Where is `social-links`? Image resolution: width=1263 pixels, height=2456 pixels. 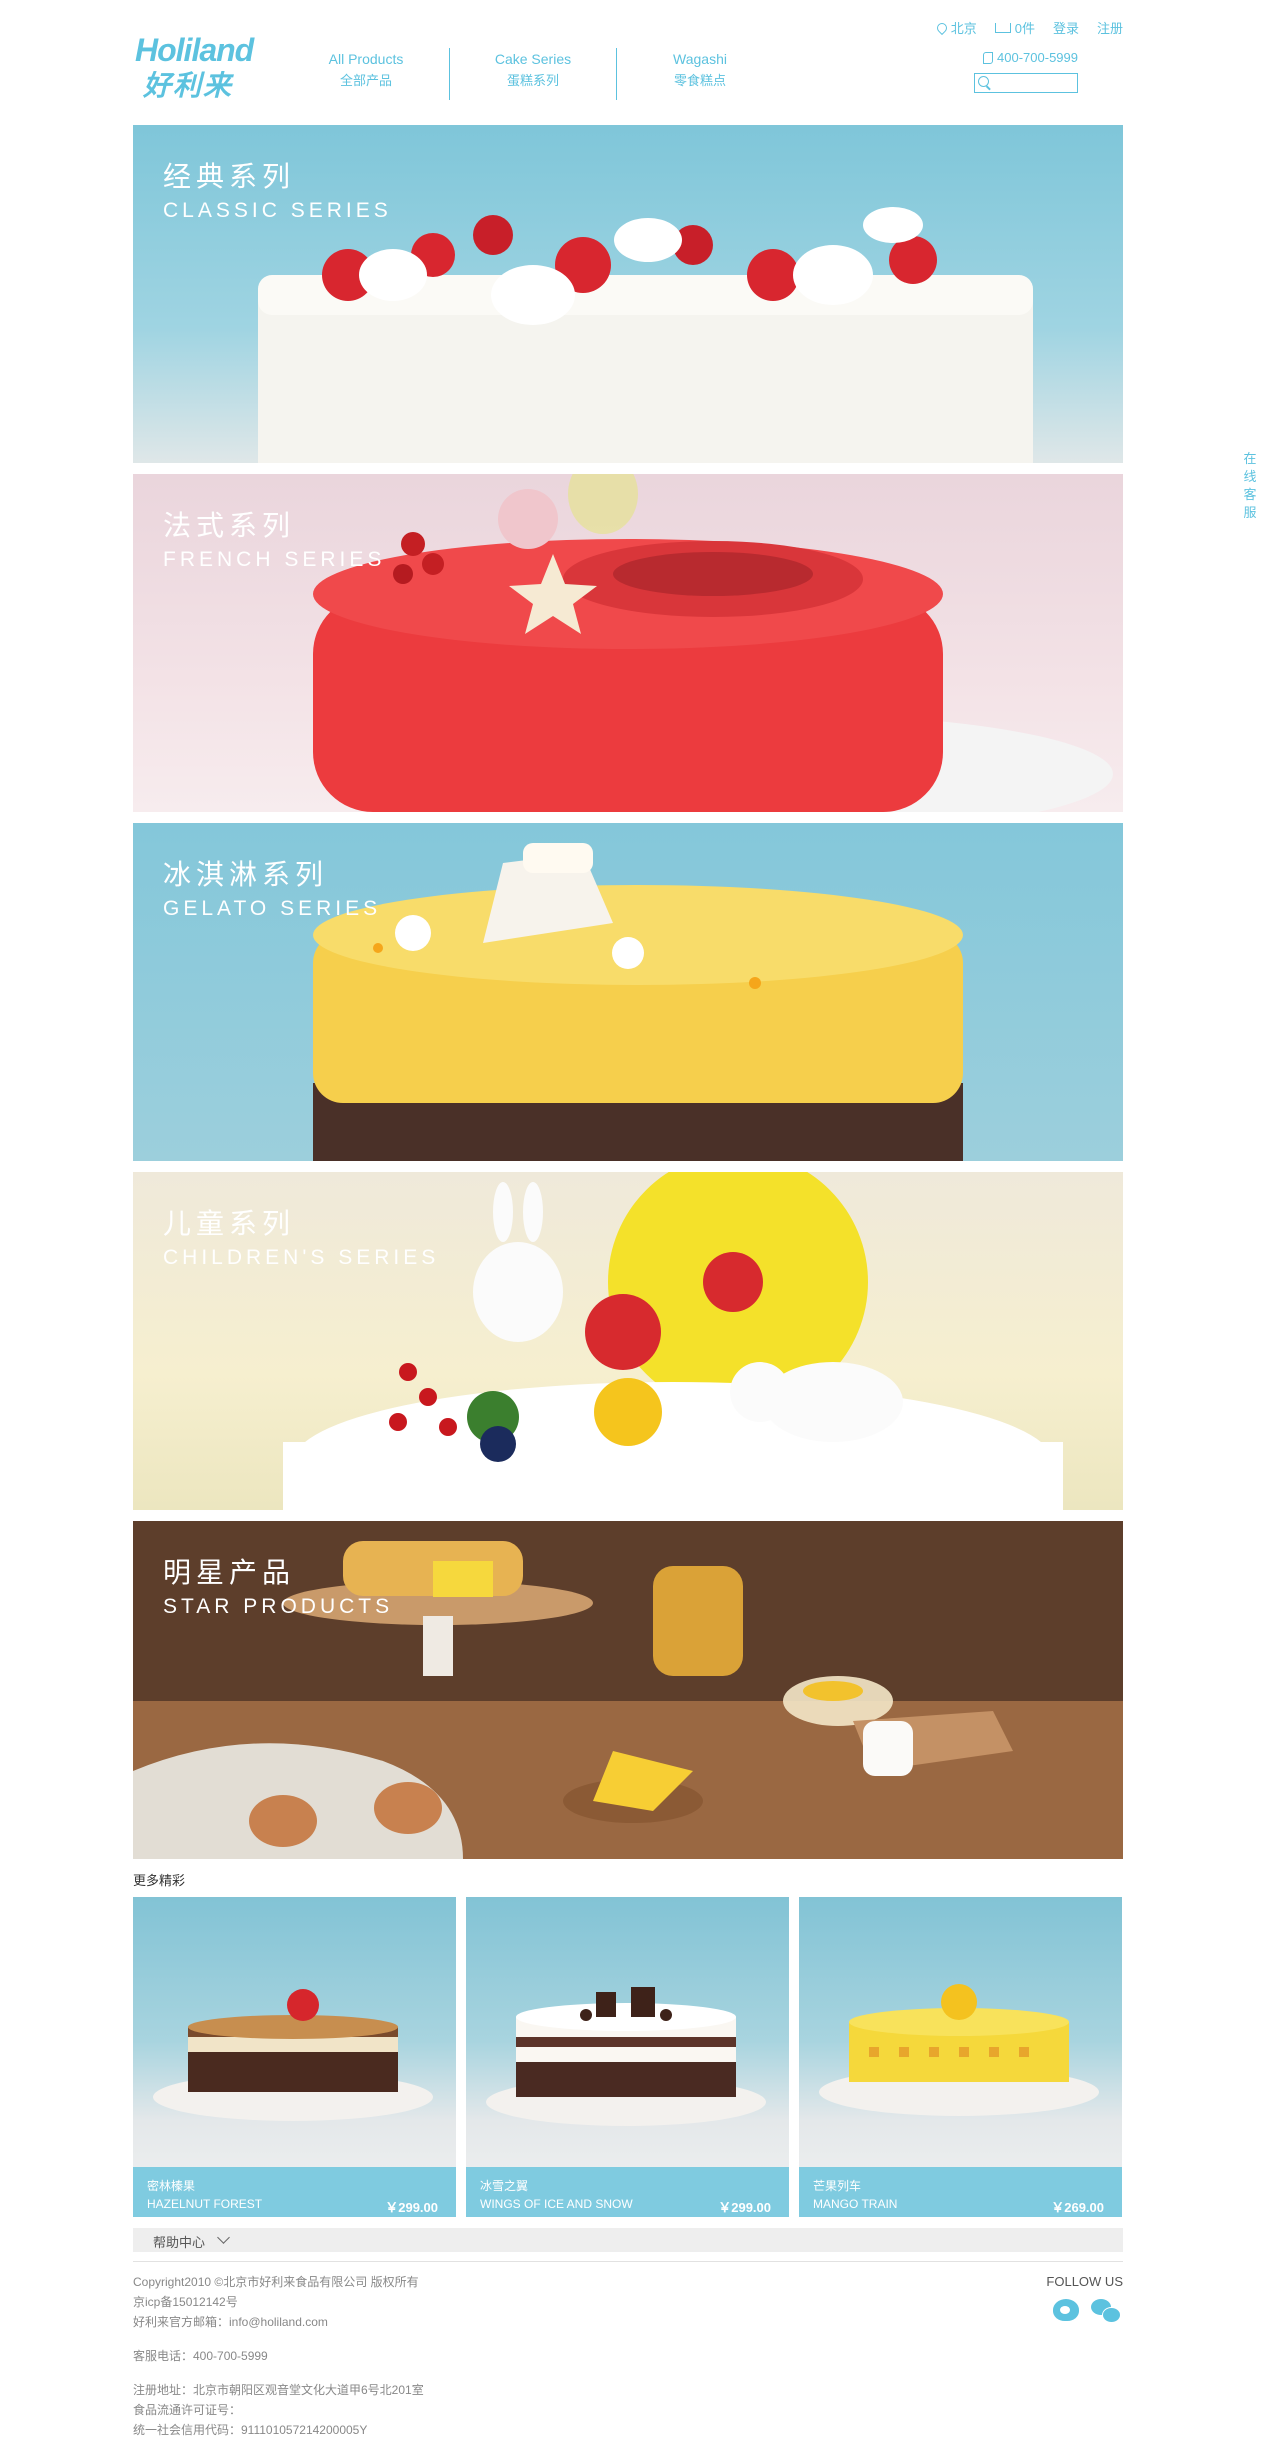
social-links is located at coordinates (1087, 2311).